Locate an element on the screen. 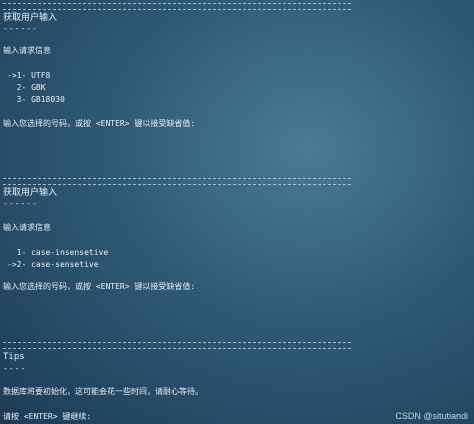  option-item: 1- case-insensetive is located at coordinates (58, 252).